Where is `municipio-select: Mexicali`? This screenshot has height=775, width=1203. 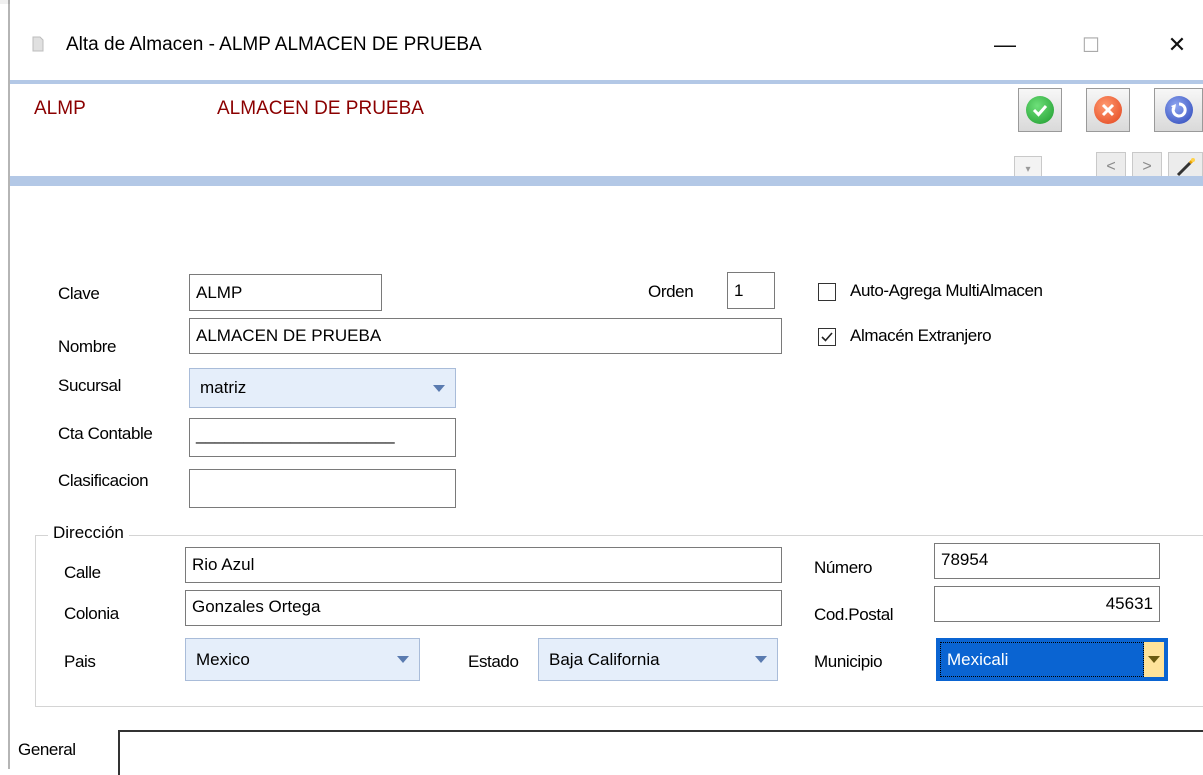 municipio-select: Mexicali is located at coordinates (1052, 659).